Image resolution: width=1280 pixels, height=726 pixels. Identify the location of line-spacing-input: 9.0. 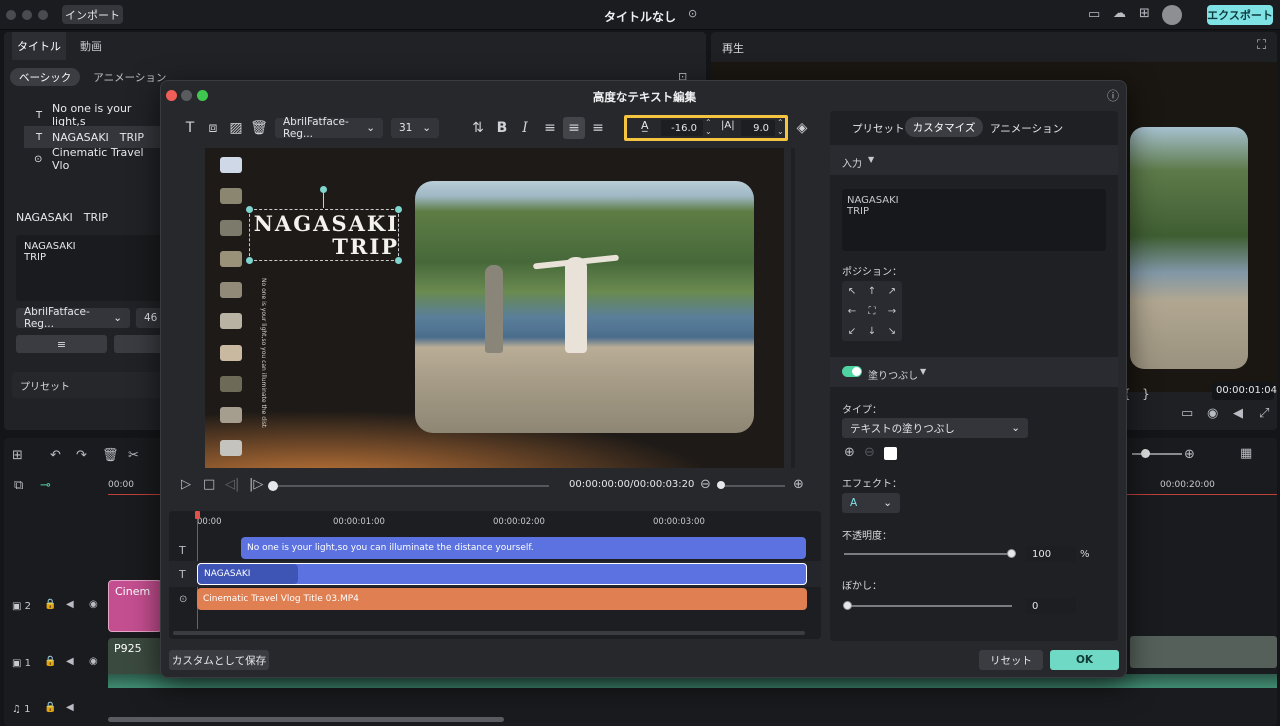
(758, 128).